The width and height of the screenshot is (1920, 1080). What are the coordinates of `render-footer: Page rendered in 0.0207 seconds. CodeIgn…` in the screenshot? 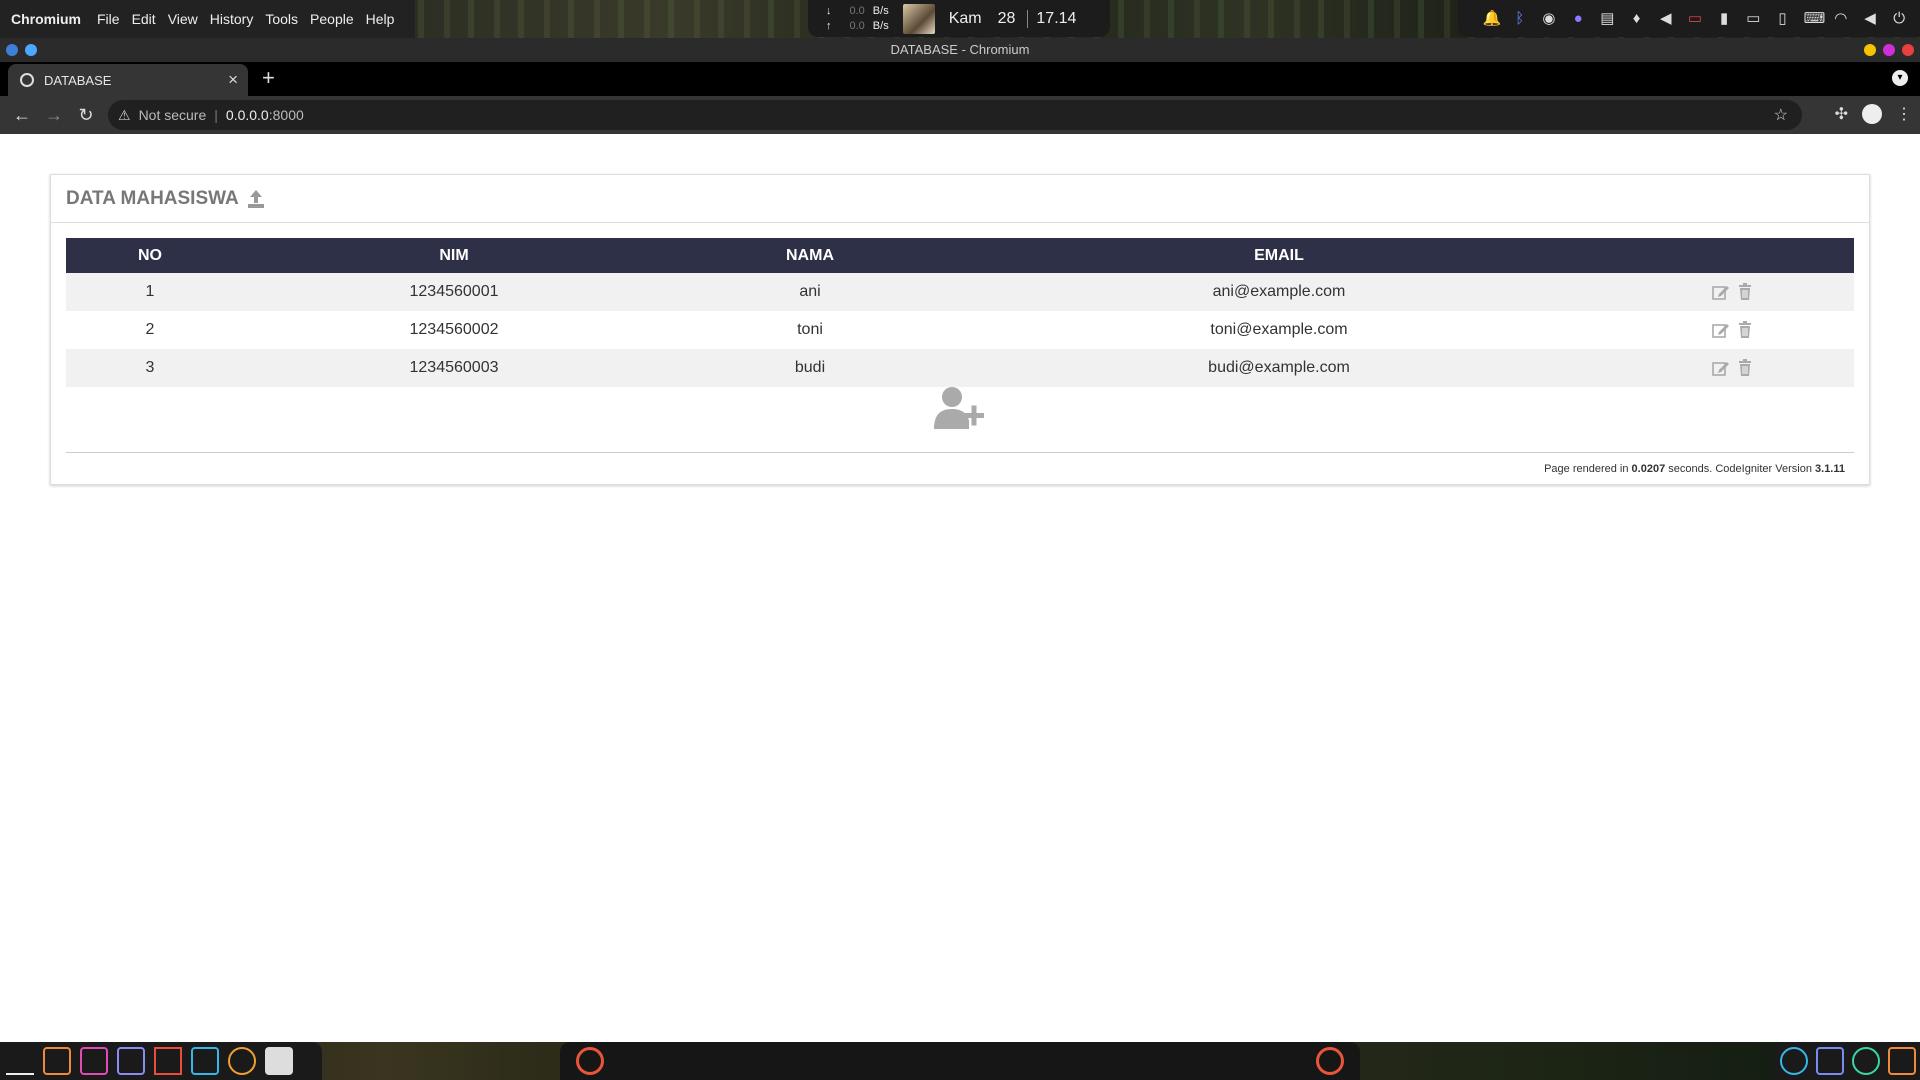 It's located at (1694, 469).